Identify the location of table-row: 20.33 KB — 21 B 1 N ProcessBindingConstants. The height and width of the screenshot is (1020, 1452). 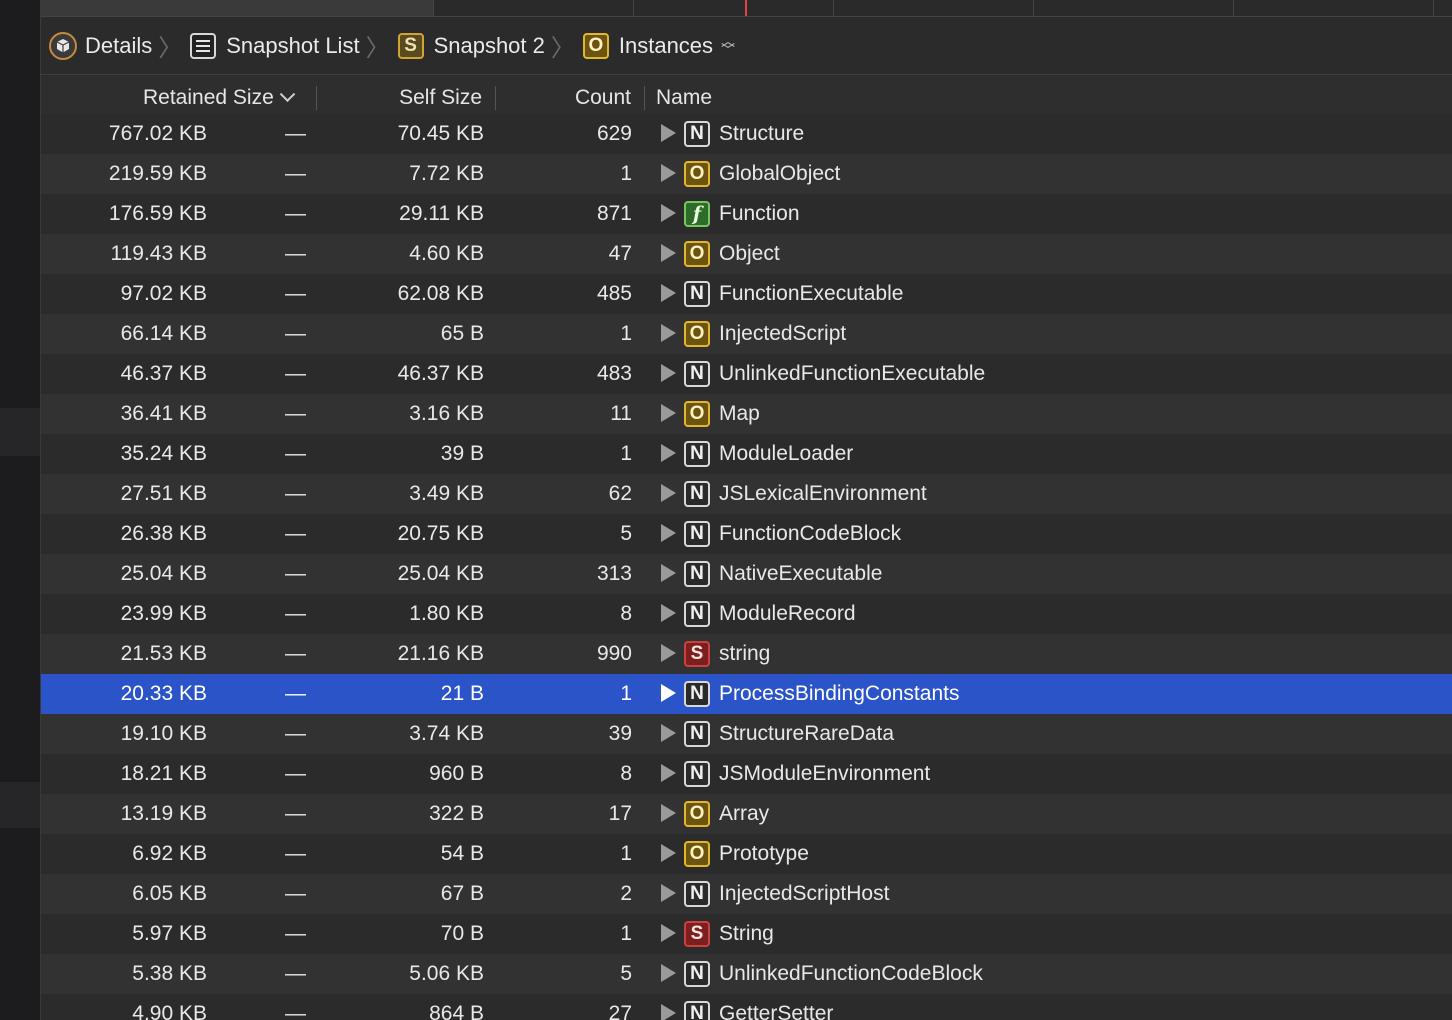
(746, 694).